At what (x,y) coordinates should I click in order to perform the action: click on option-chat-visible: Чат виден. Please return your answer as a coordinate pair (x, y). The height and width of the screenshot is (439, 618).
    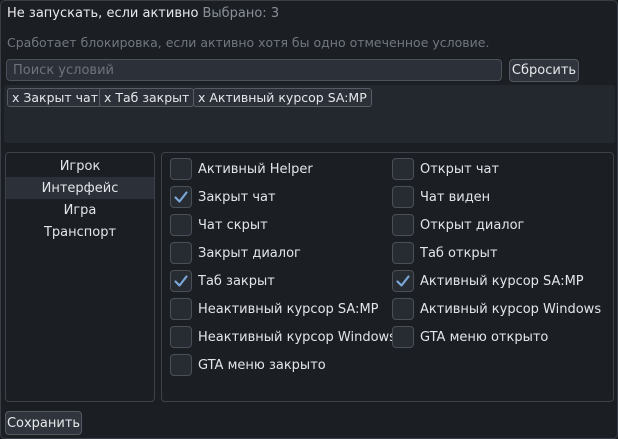
    Looking at the image, I should click on (441, 197).